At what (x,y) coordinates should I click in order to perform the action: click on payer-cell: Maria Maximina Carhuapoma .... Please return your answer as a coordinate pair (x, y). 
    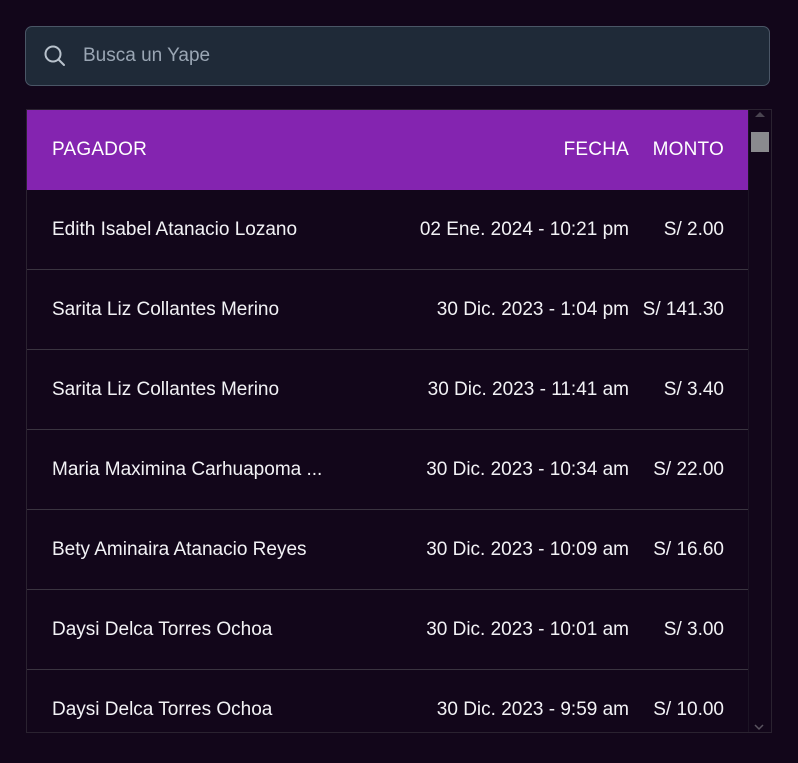
    Looking at the image, I should click on (187, 469).